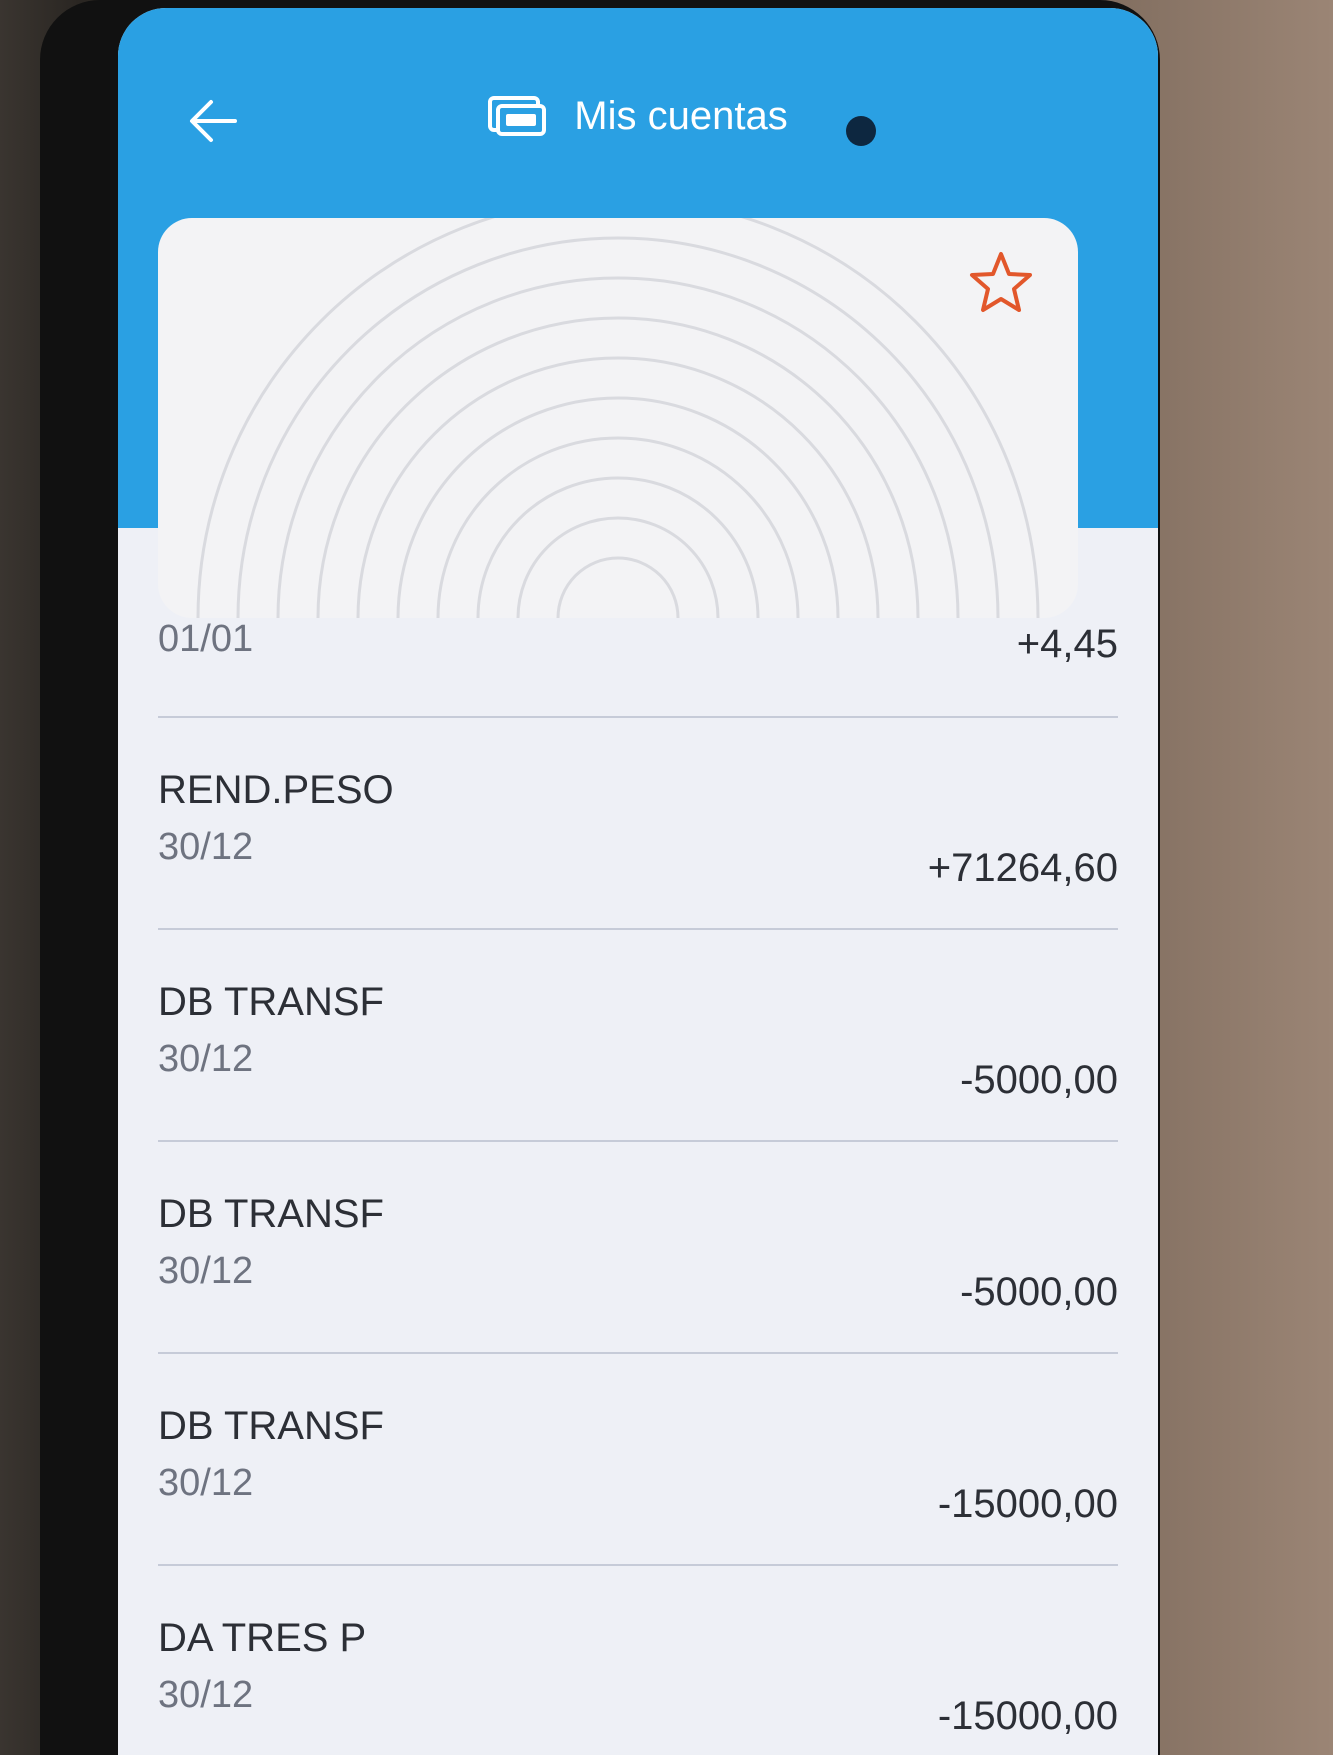 The width and height of the screenshot is (1333, 1755). Describe the element at coordinates (861, 131) in the screenshot. I see `front-camera` at that location.